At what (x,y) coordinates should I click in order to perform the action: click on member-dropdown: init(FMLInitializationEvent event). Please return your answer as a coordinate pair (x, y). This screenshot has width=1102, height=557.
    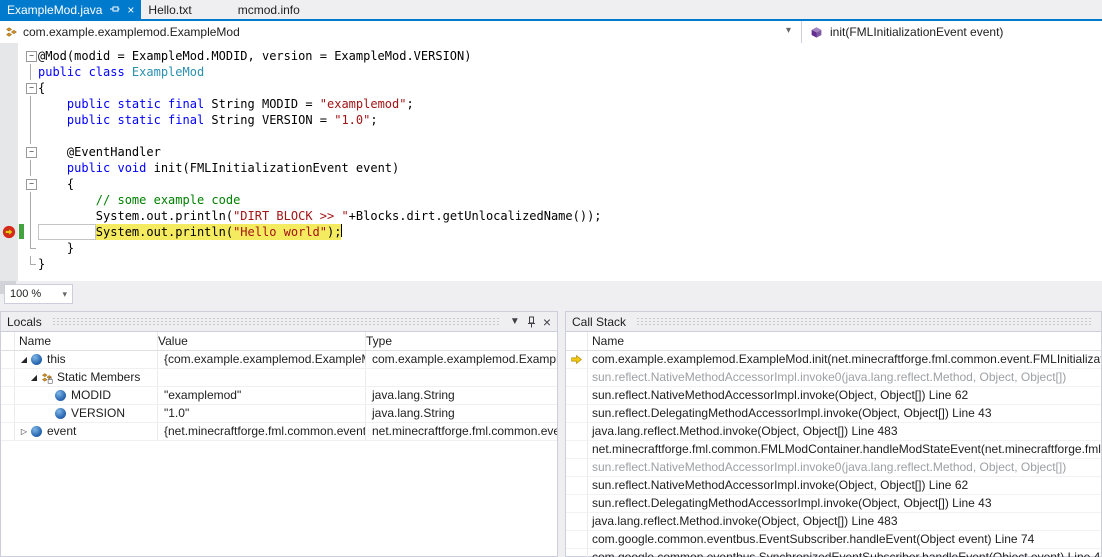
    Looking at the image, I should click on (951, 32).